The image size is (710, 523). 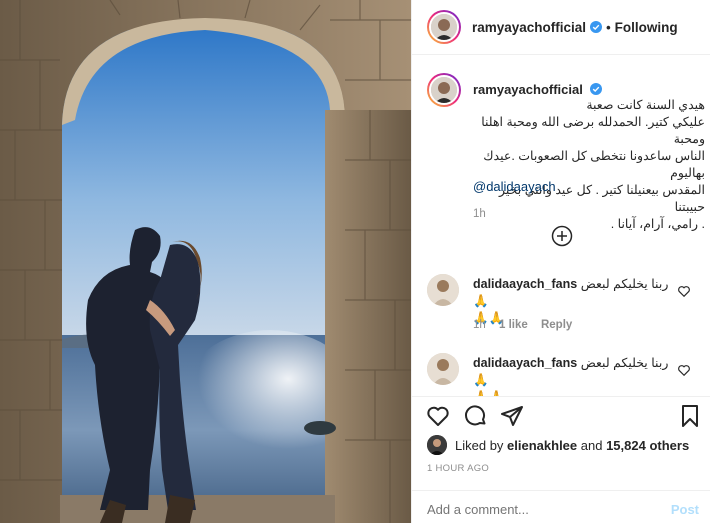 I want to click on caption-username: ramyayachofficial, so click(x=538, y=89).